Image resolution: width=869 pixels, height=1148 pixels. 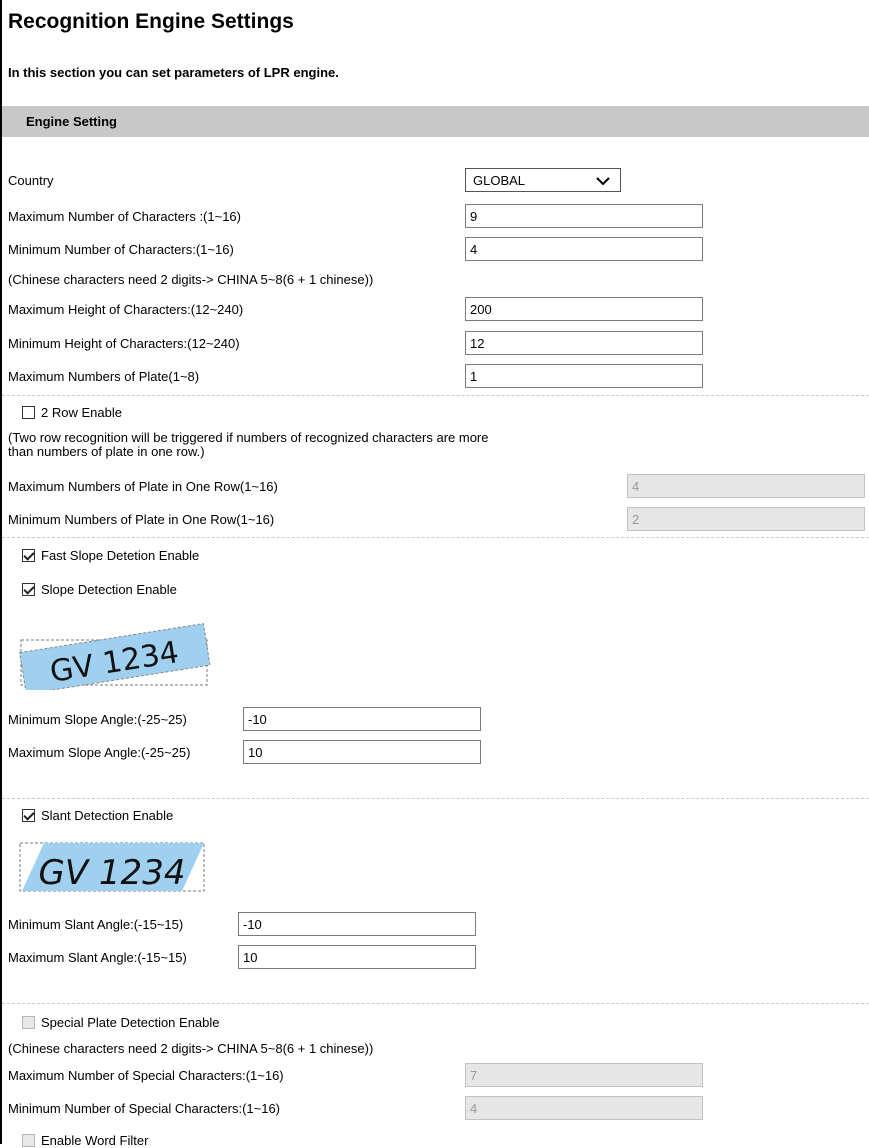 What do you see at coordinates (99, 752) in the screenshot?
I see `slope-max-label: Maximum Slope Angle:(-25~25)` at bounding box center [99, 752].